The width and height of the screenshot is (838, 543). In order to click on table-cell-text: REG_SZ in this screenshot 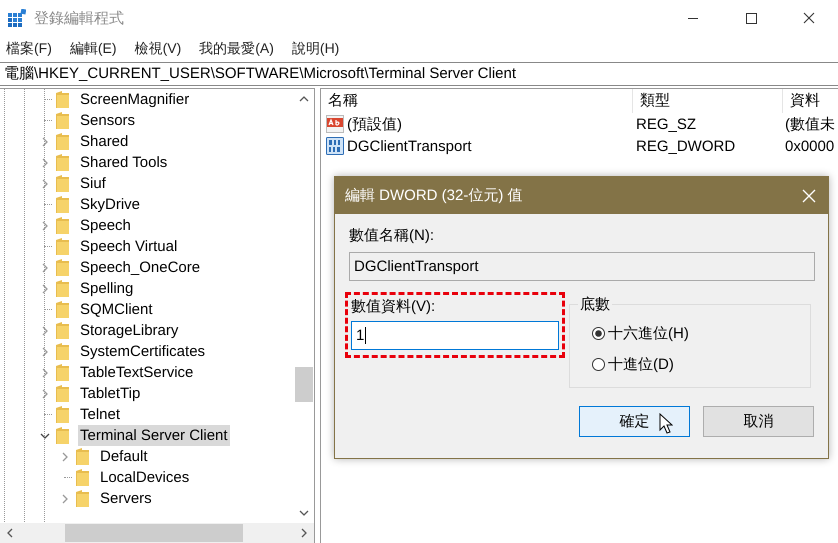, I will do `click(666, 124)`.